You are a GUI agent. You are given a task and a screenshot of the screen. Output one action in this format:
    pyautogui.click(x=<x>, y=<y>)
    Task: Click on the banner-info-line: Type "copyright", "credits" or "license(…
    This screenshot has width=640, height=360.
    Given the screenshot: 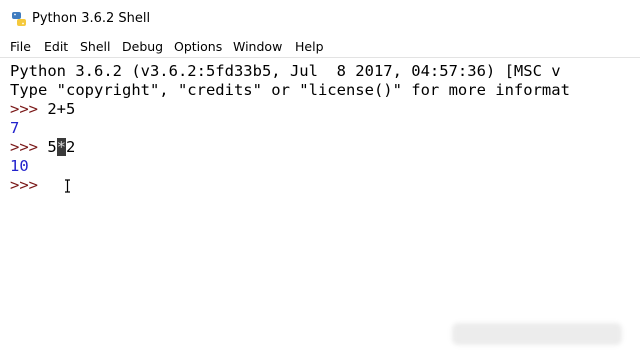 What is the action you would take?
    pyautogui.click(x=290, y=90)
    